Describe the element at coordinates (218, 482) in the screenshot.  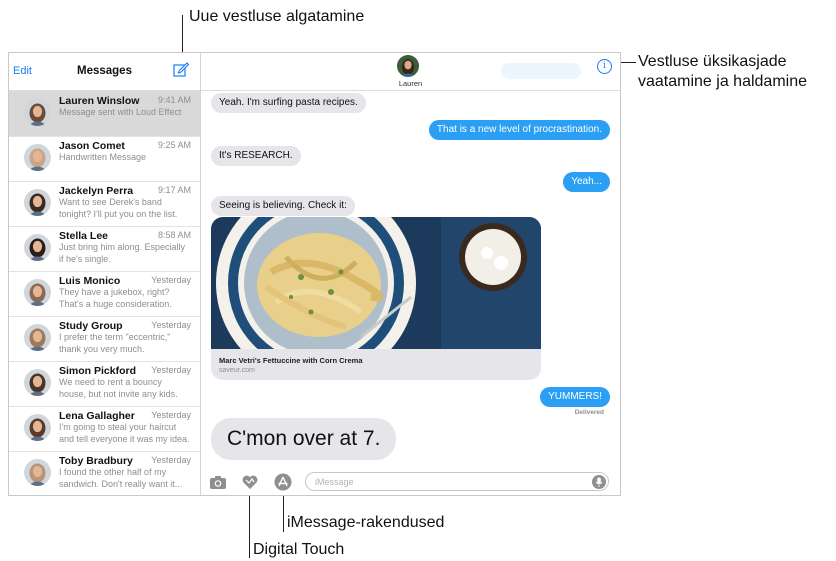
I see `camera-icon` at that location.